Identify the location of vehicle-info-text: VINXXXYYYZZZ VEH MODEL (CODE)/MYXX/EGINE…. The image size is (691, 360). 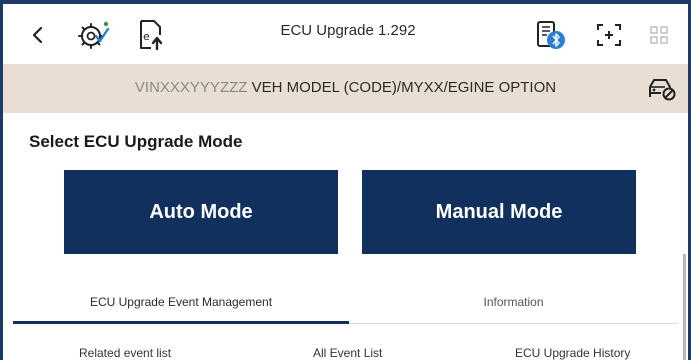
(345, 87).